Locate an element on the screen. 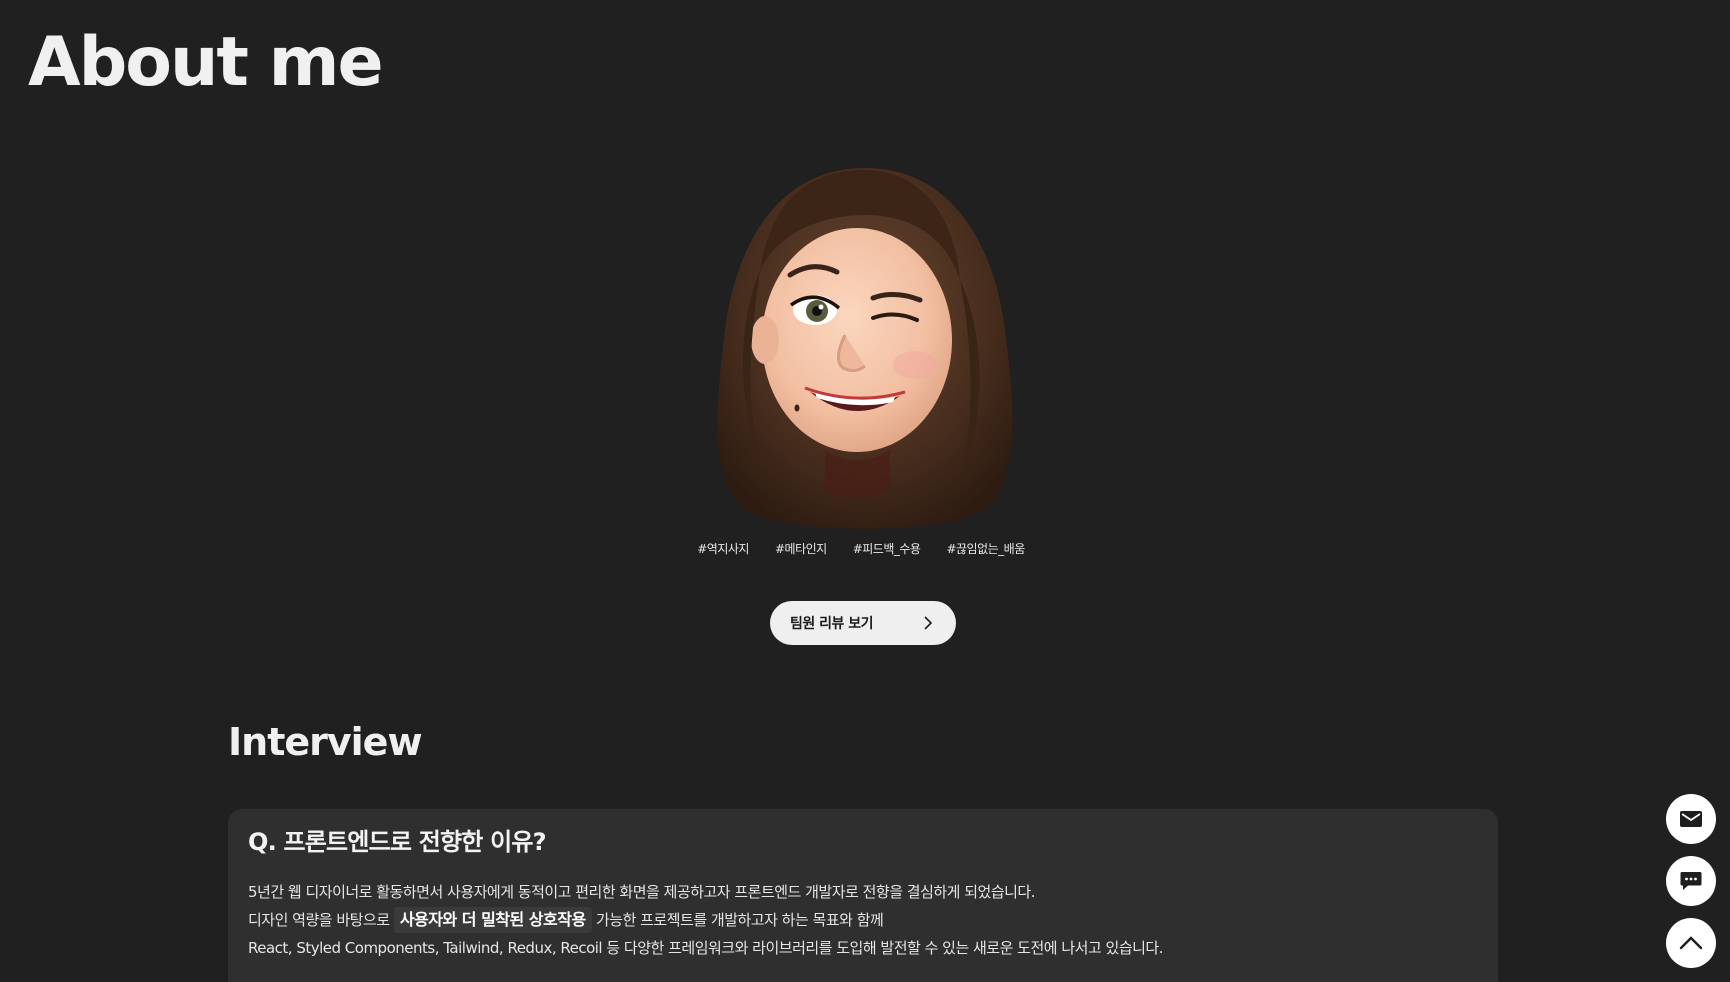 The height and width of the screenshot is (982, 1730). chat-icon is located at coordinates (1691, 881).